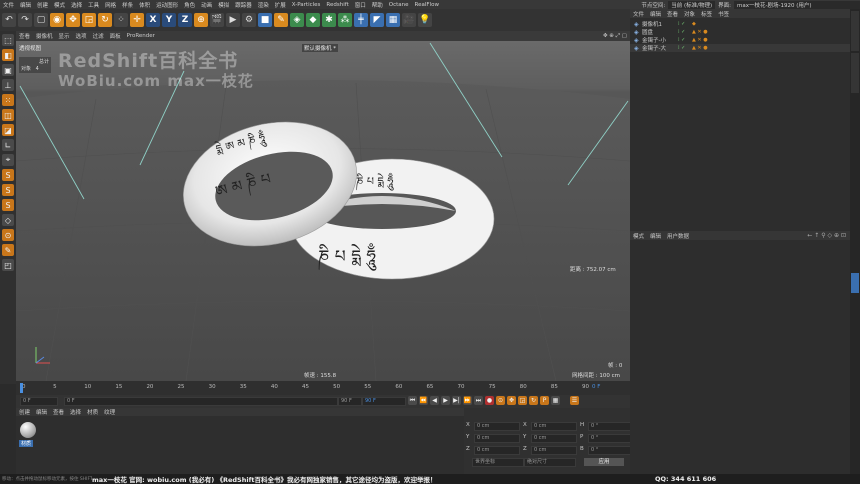 Image resolution: width=860 pixels, height=484 pixels. What do you see at coordinates (263, 5) in the screenshot?
I see `menu-item-14: 渲染` at bounding box center [263, 5].